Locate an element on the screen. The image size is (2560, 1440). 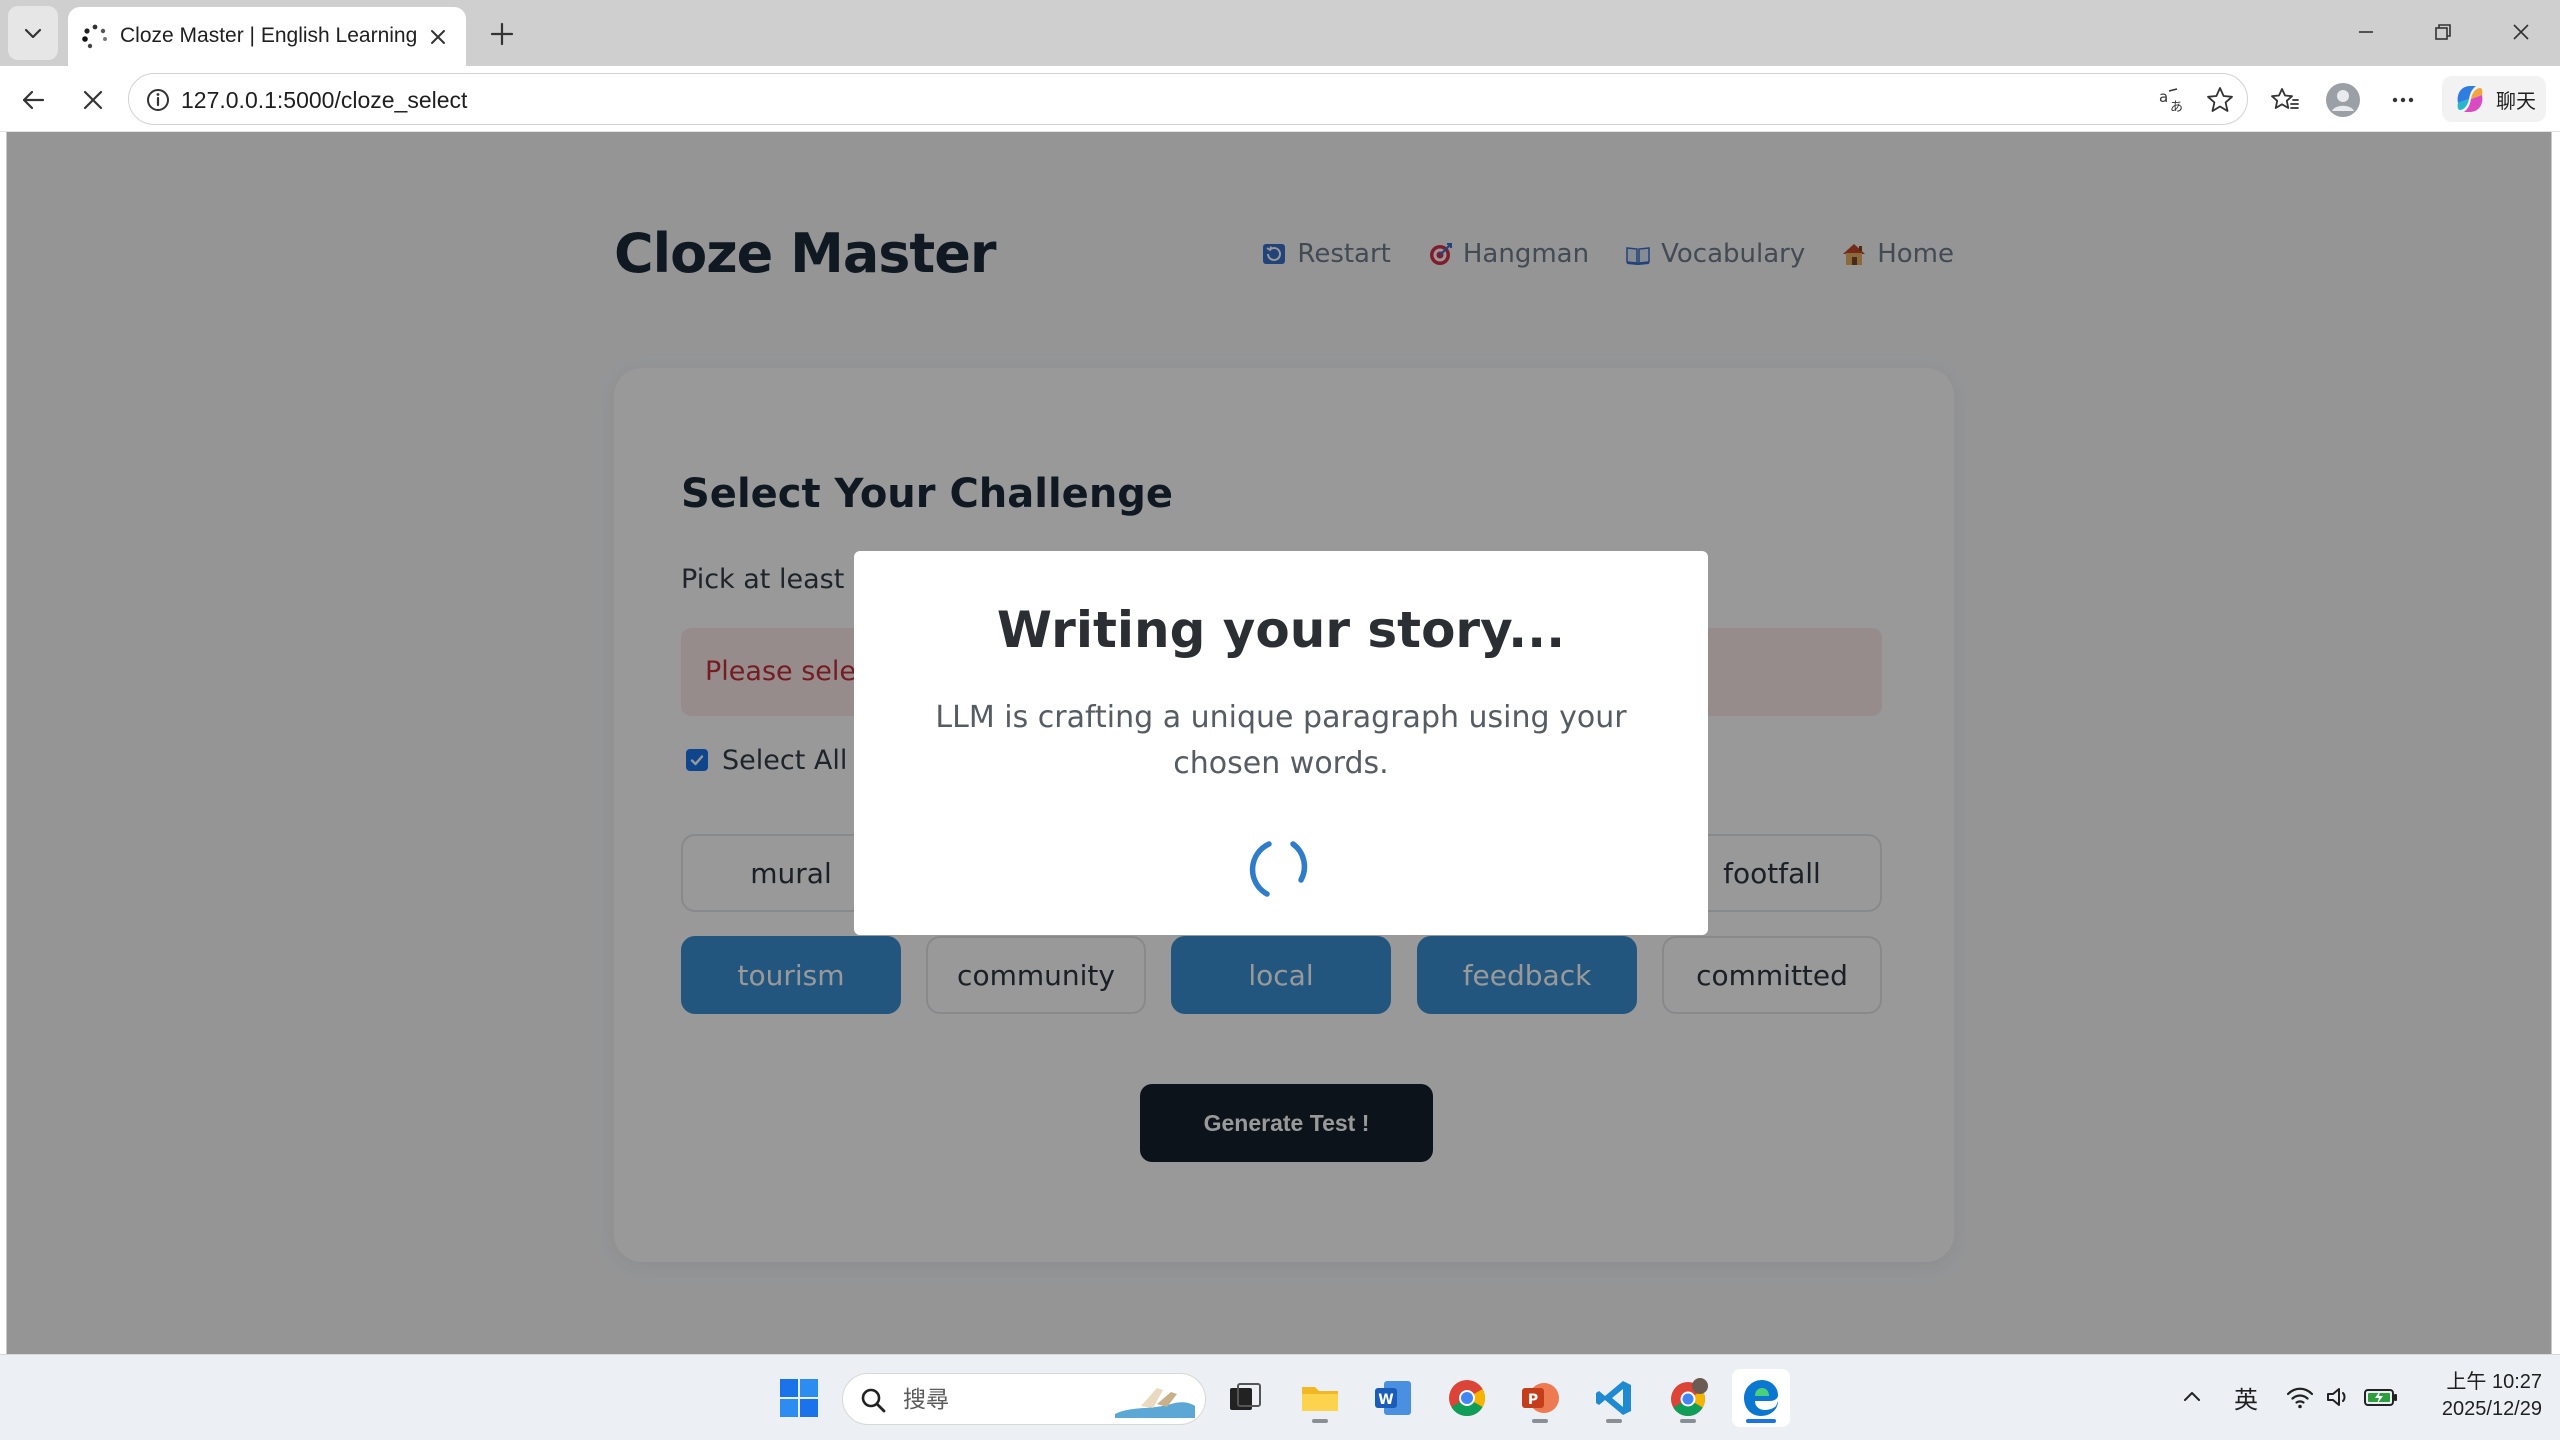
svg-text: W is located at coordinates (1385, 1400).